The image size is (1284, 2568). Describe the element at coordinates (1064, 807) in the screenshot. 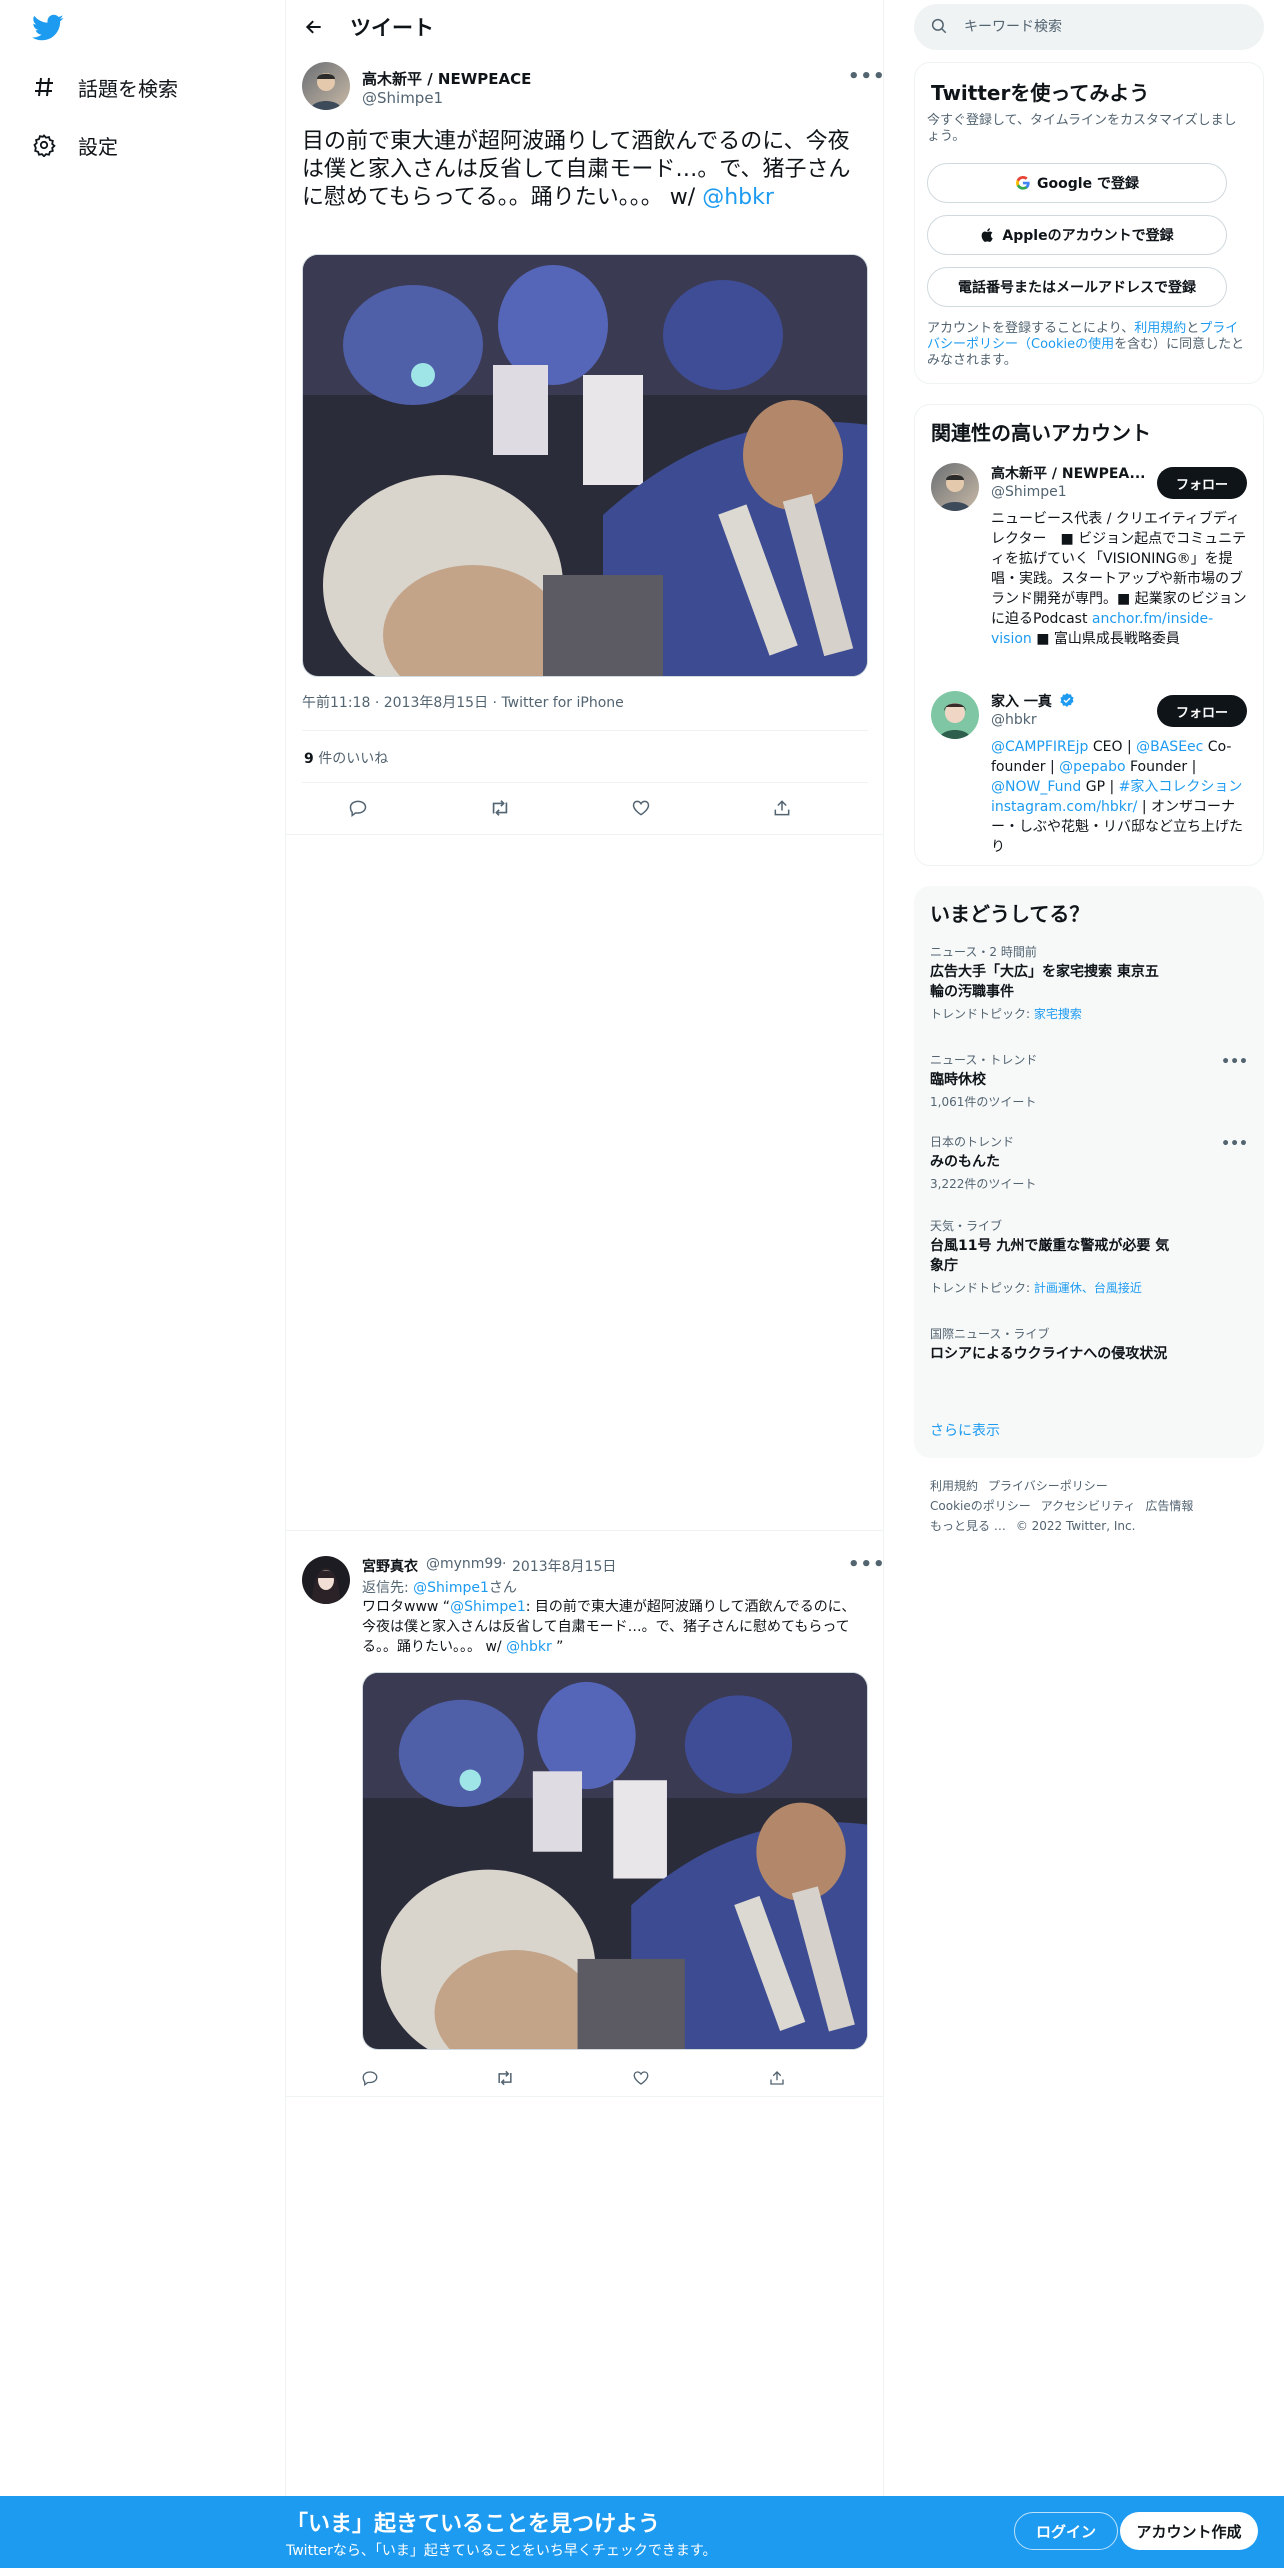

I see `bio-link: instagram.com/hbkr/` at that location.